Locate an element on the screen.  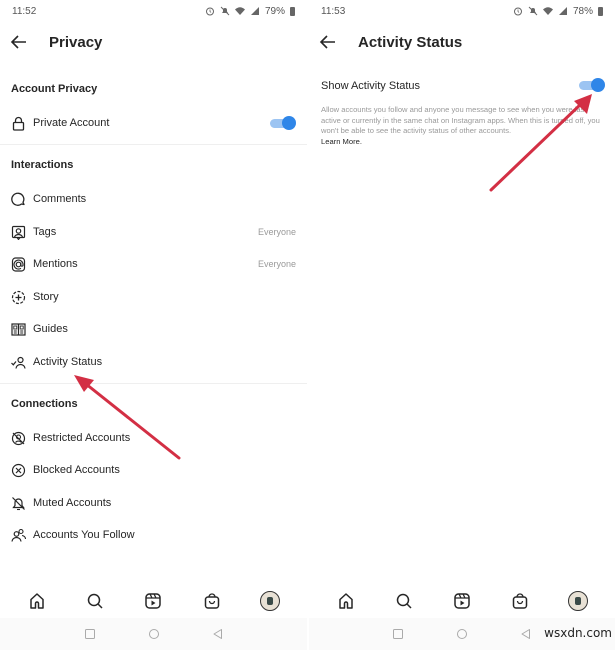
home-icon is located at coordinates (346, 601).